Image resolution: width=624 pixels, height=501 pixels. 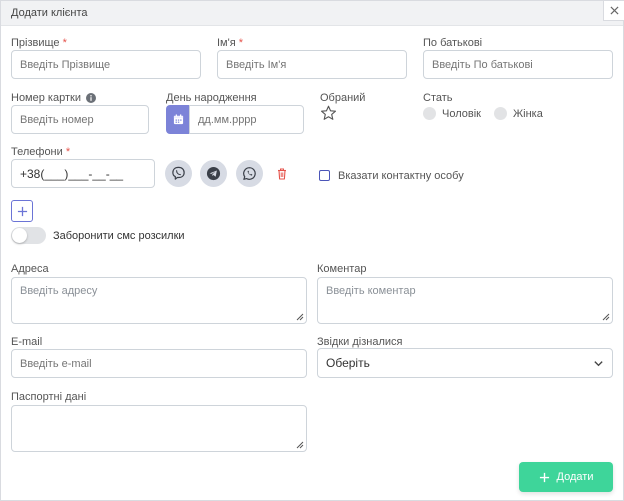 What do you see at coordinates (119, 236) in the screenshot?
I see `block-sms-label: Заборонити смс розсилки` at bounding box center [119, 236].